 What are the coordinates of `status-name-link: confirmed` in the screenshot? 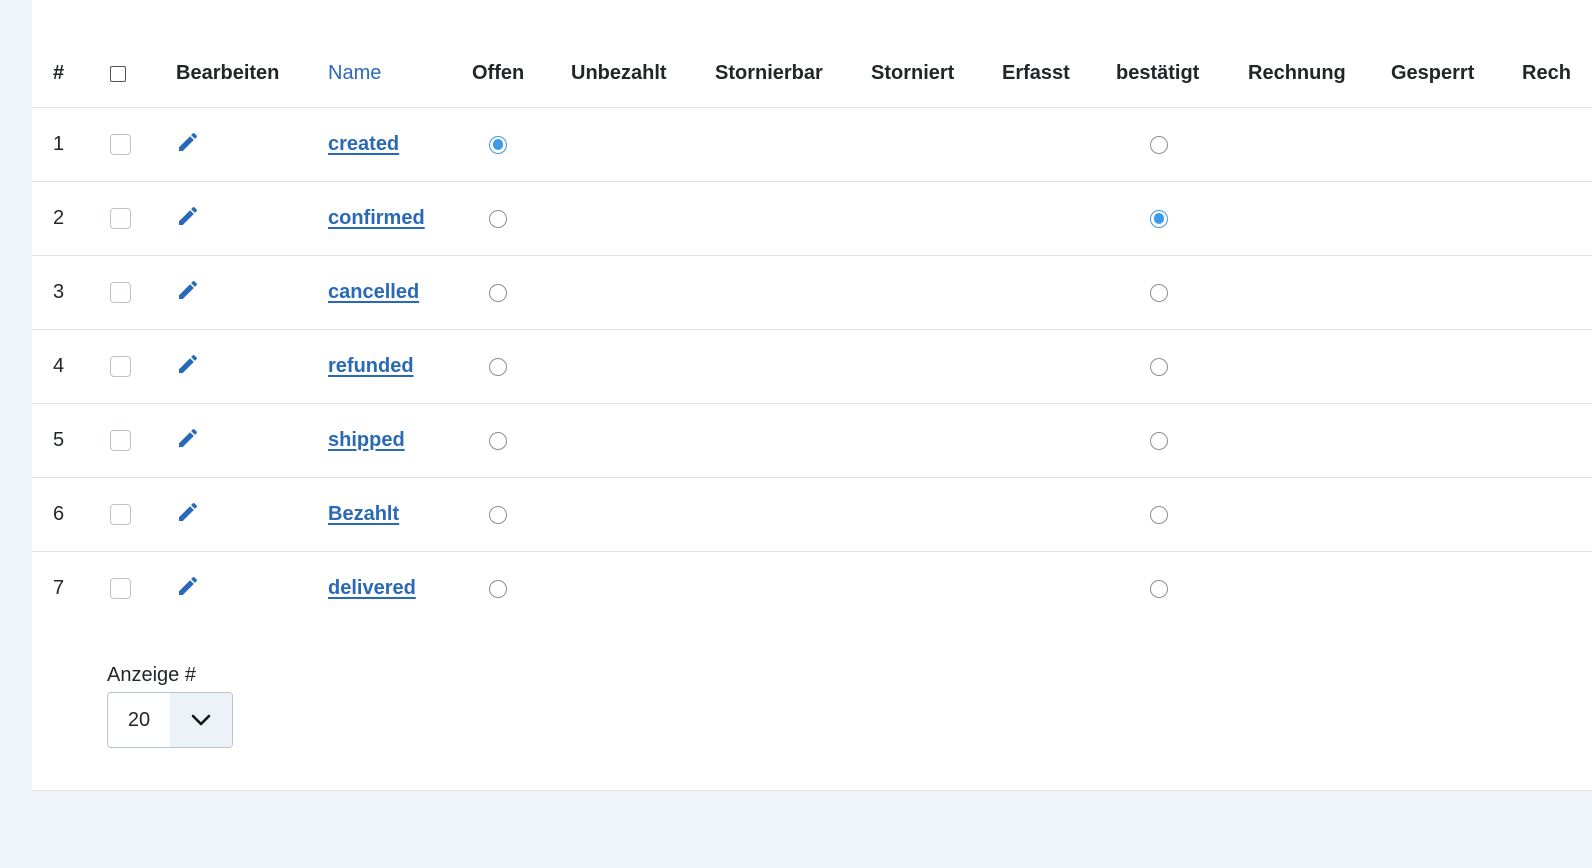 It's located at (376, 218).